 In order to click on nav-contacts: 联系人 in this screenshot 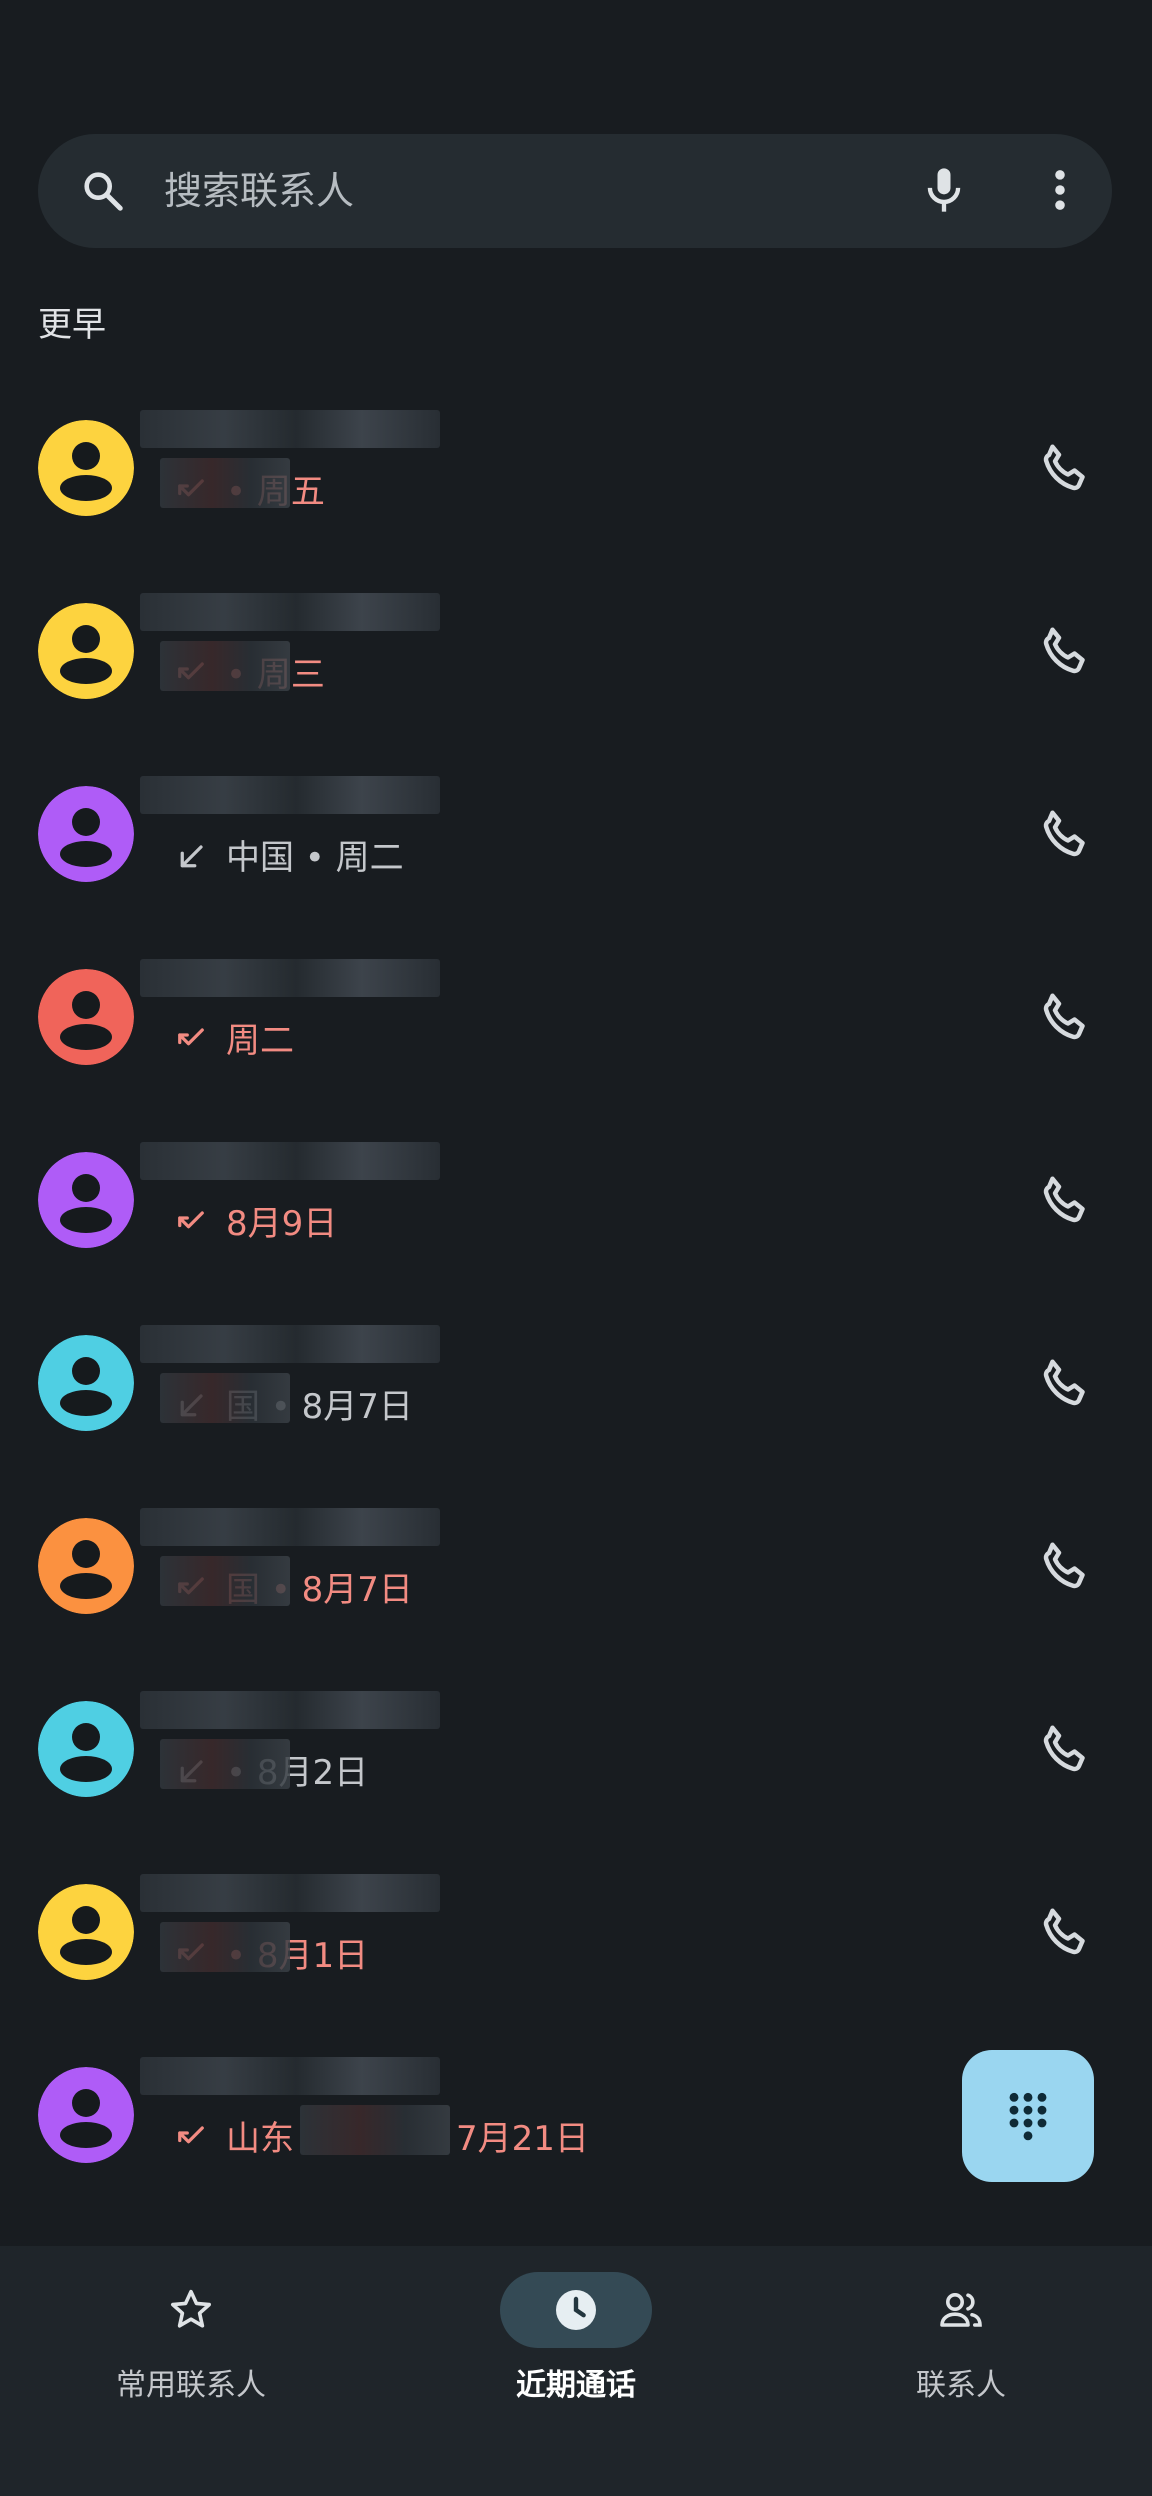, I will do `click(961, 2352)`.